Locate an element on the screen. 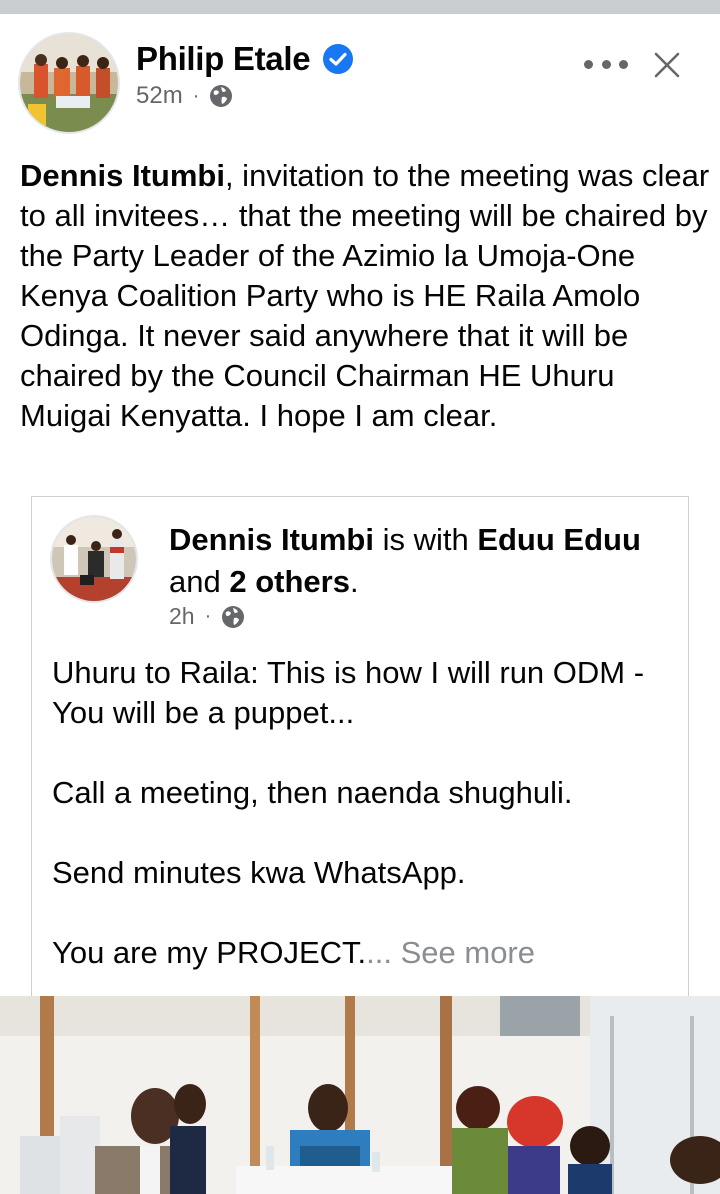 Image resolution: width=720 pixels, height=1194 pixels. mentioned-user: Dennis Itumbi is located at coordinates (122, 175).